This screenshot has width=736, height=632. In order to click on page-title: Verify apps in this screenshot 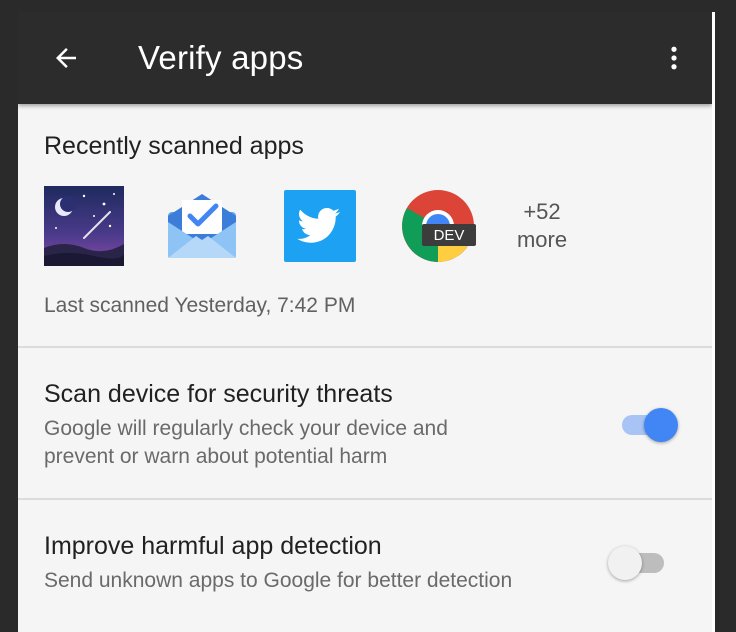, I will do `click(221, 57)`.